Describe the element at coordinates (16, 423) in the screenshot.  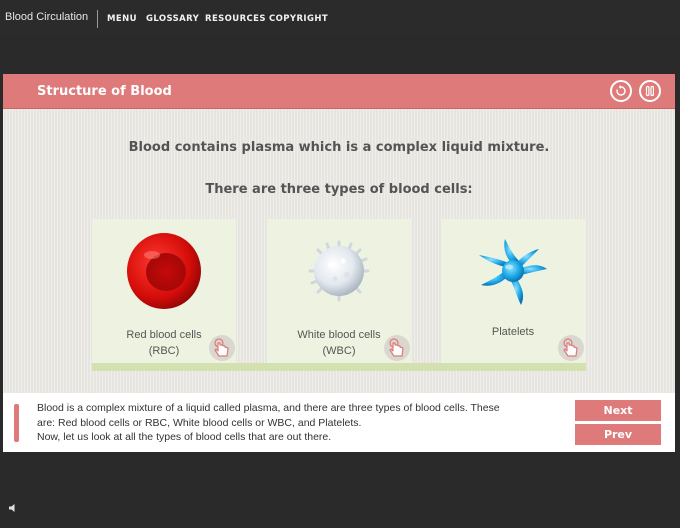
I see `footer-accent-bar` at that location.